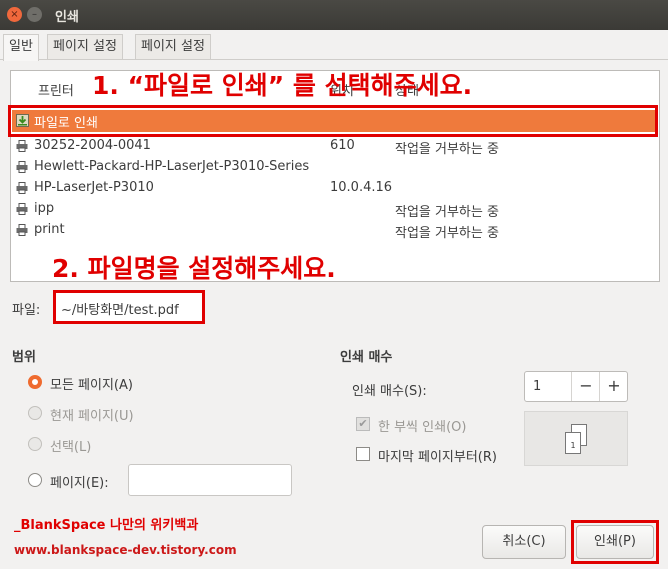  I want to click on radio-selection-label: 선택(L), so click(71, 447).